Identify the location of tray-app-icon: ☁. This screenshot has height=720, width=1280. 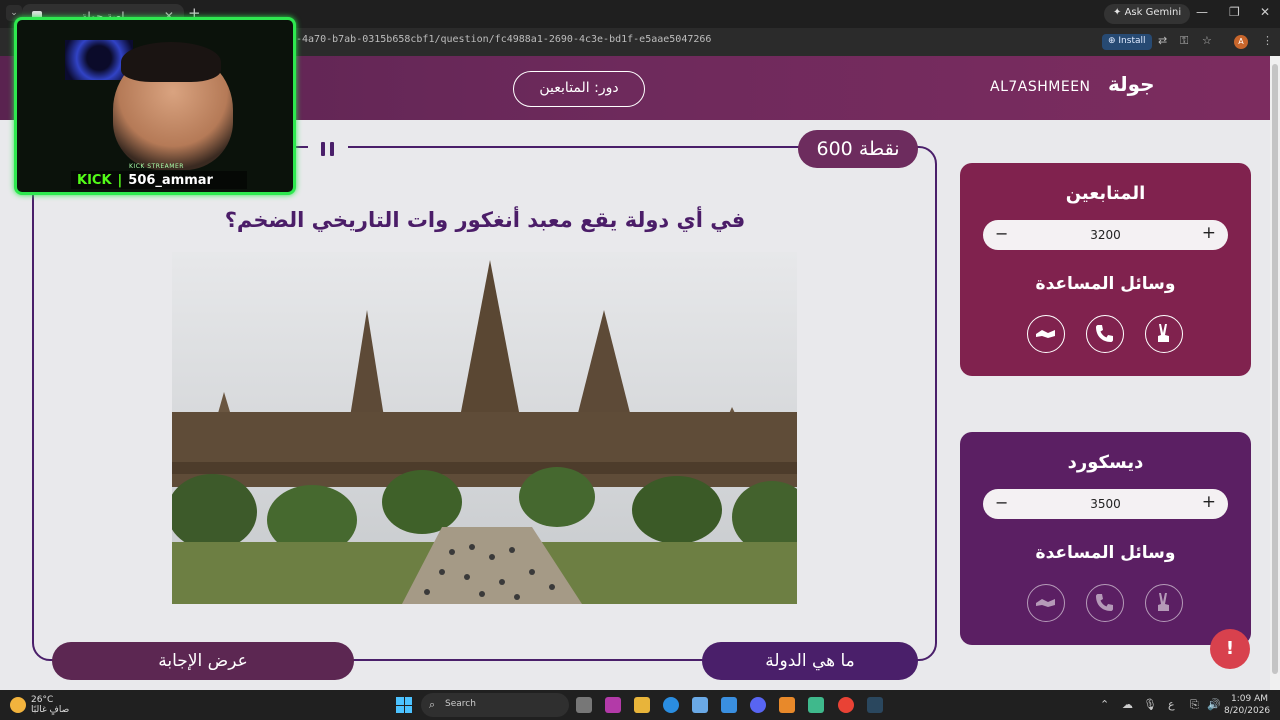
(1127, 704).